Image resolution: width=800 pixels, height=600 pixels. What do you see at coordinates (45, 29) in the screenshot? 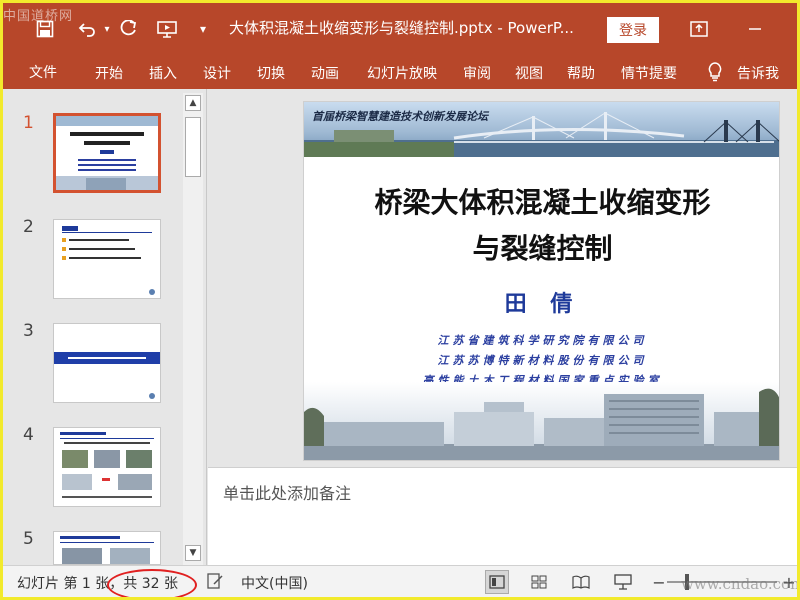
I see `save-icon` at bounding box center [45, 29].